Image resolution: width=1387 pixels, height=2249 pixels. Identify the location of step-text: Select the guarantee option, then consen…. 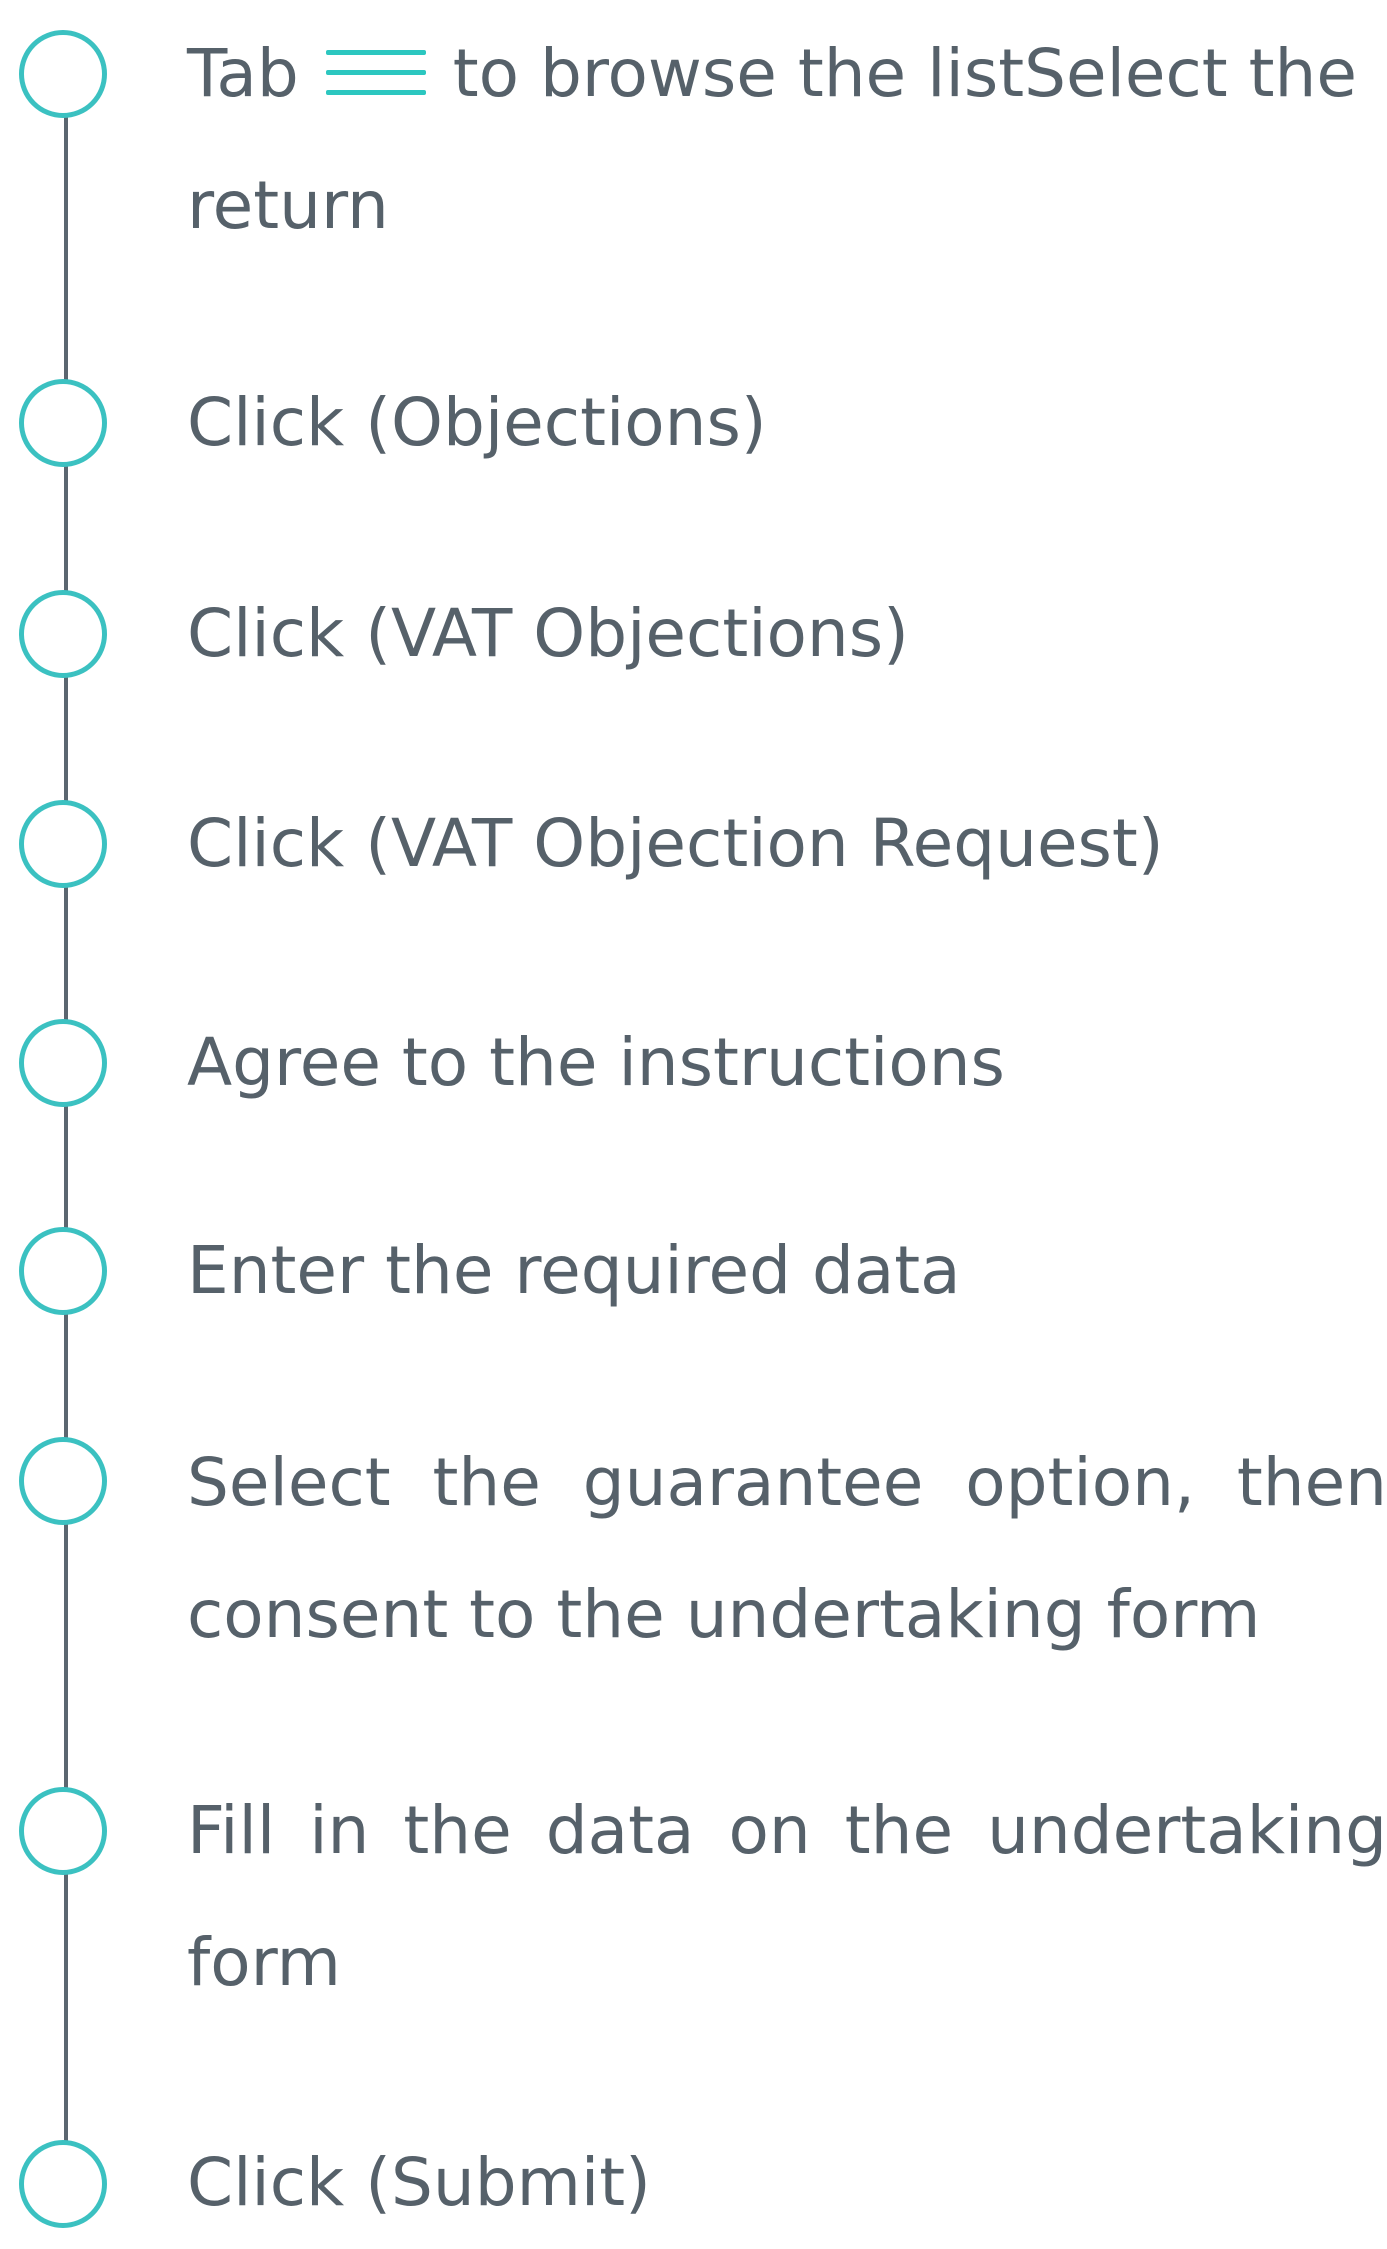
(787, 1548).